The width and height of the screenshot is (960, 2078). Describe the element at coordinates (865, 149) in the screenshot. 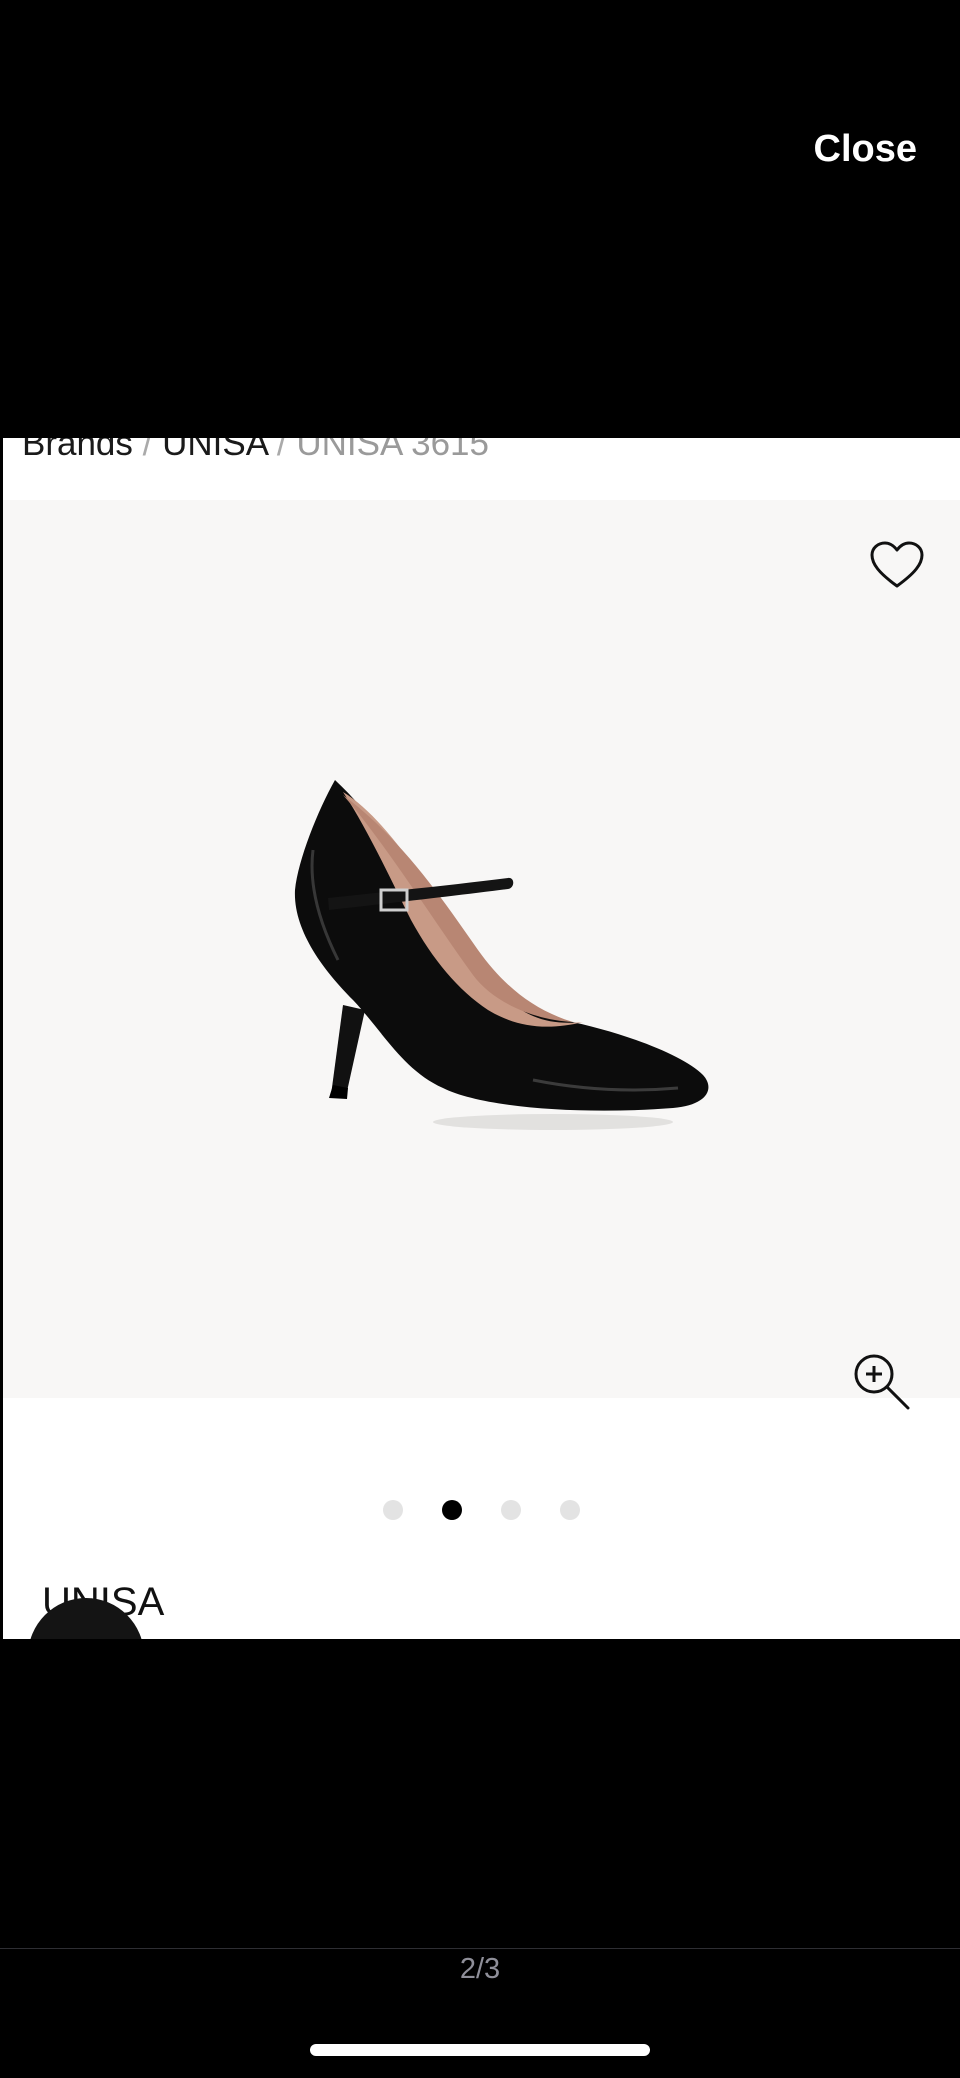

I see `close-button: Close` at that location.